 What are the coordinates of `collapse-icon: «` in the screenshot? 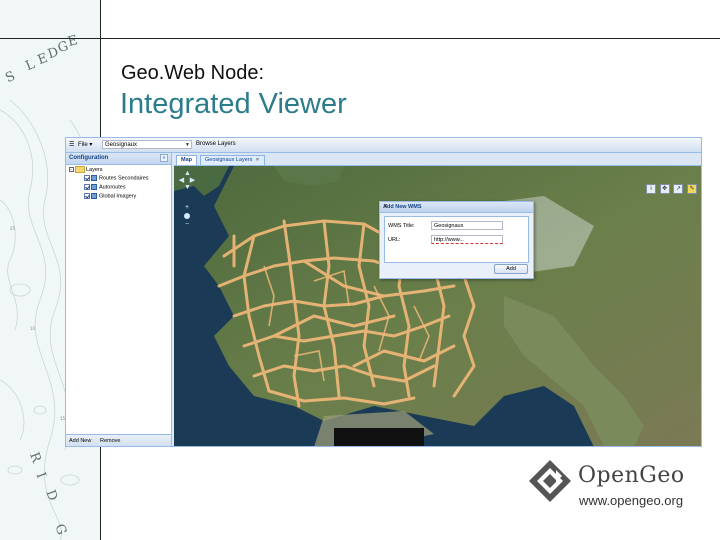 It's located at (164, 158).